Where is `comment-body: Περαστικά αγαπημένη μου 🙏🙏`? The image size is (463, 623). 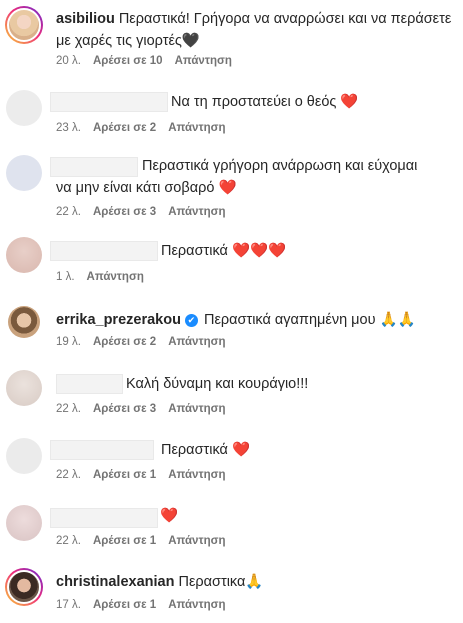
comment-body: Περαστικά αγαπημένη μου 🙏🙏 is located at coordinates (309, 320).